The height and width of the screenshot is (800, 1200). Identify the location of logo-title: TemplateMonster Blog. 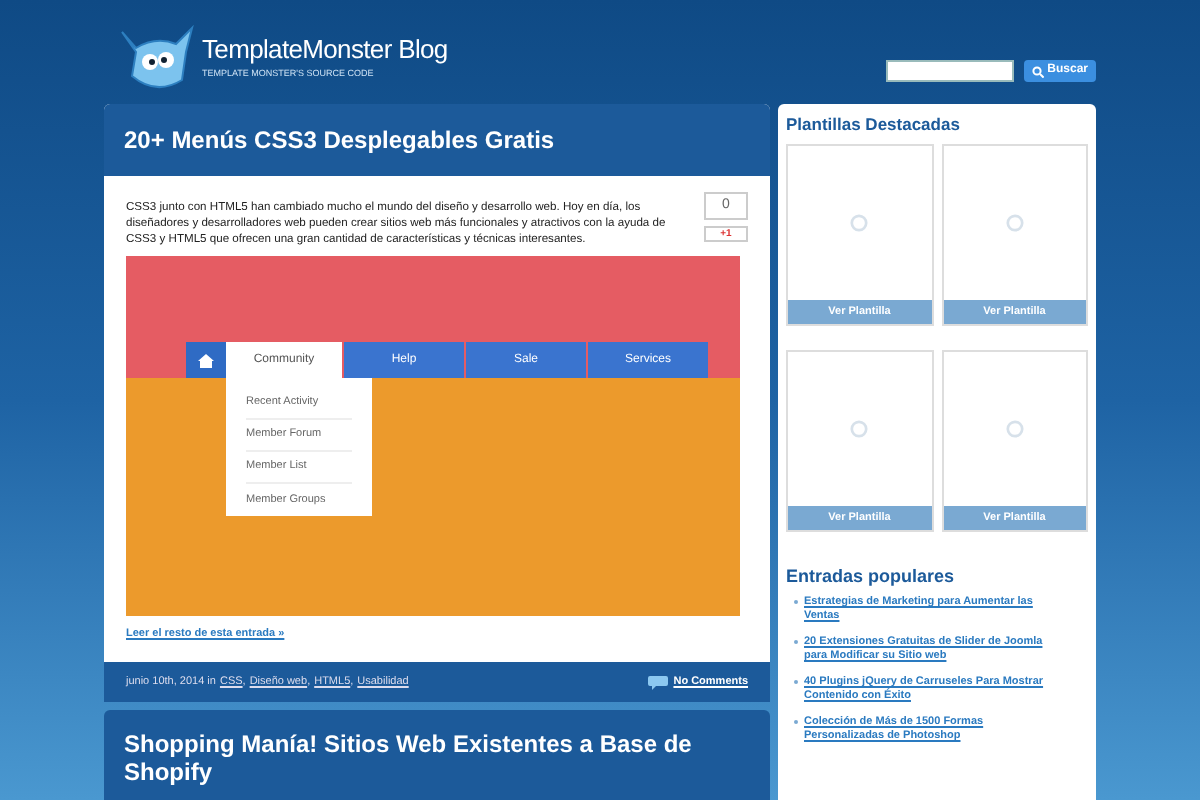
(325, 48).